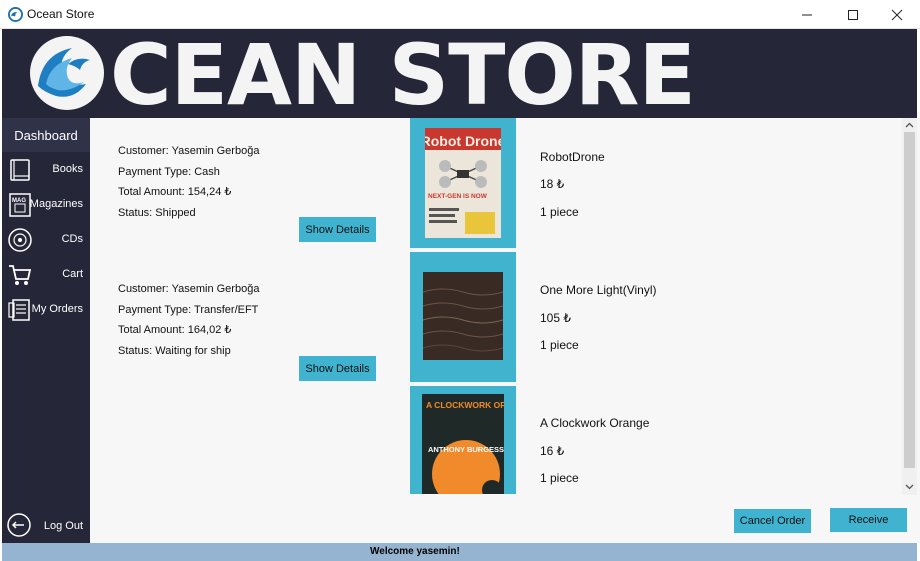  What do you see at coordinates (415, 551) in the screenshot?
I see `welcome-message: Welcome yasemin!` at bounding box center [415, 551].